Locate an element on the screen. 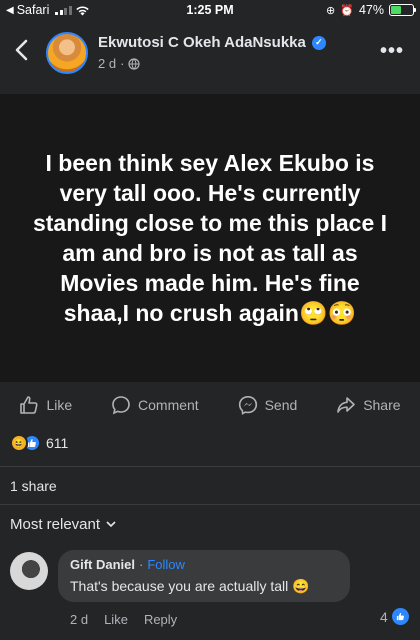  reaction-count: 611 is located at coordinates (57, 443).